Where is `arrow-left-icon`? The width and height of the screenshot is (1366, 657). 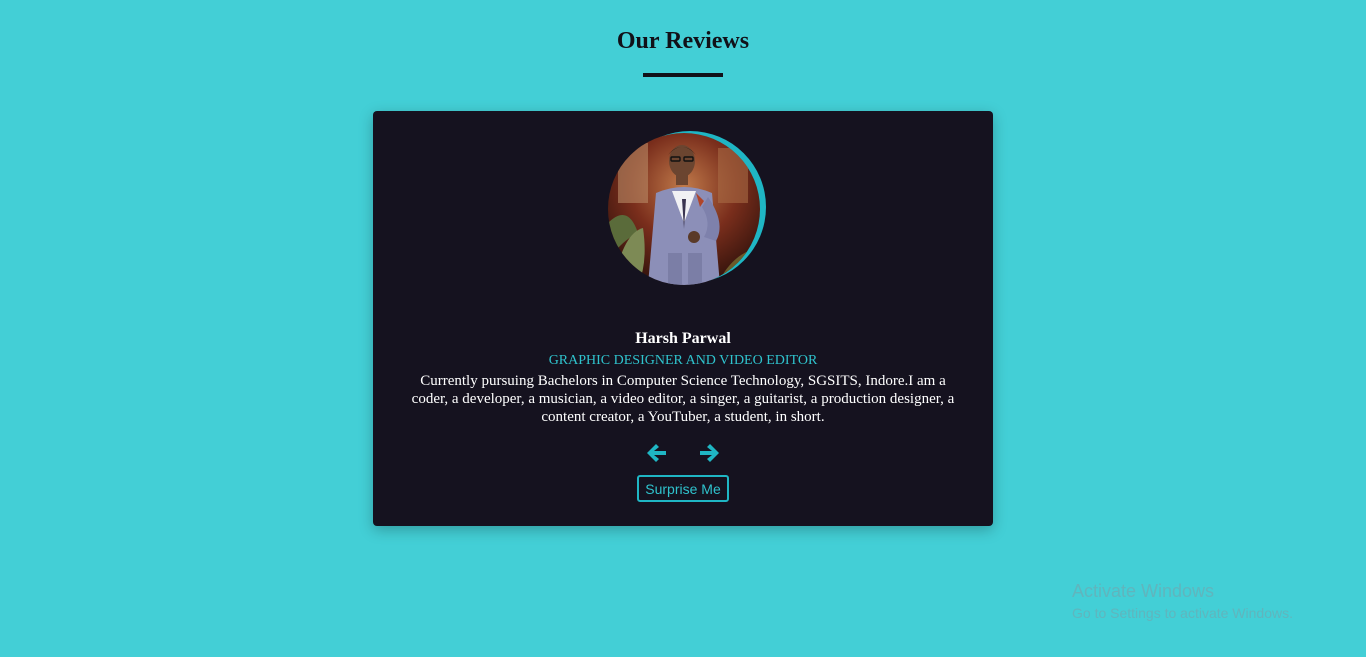
arrow-left-icon is located at coordinates (656, 453).